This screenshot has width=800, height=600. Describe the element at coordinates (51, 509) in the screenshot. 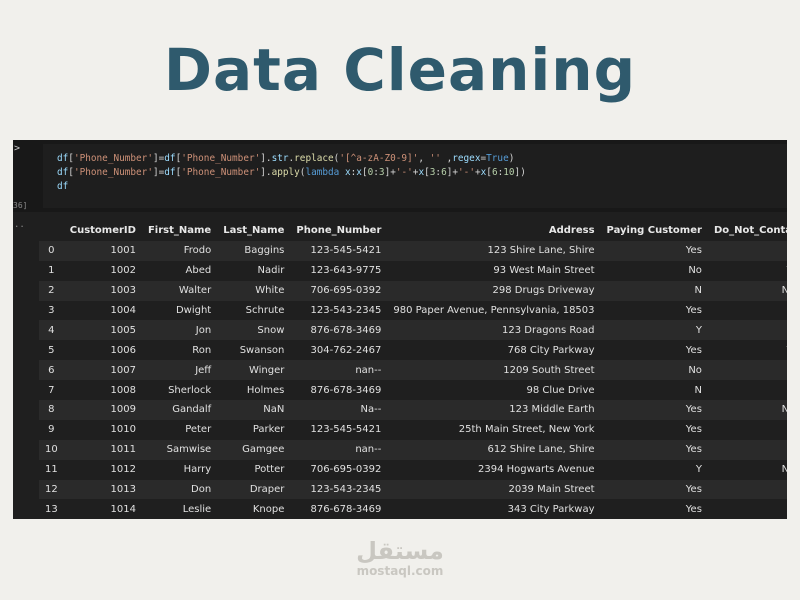

I see `row-index: 13` at that location.